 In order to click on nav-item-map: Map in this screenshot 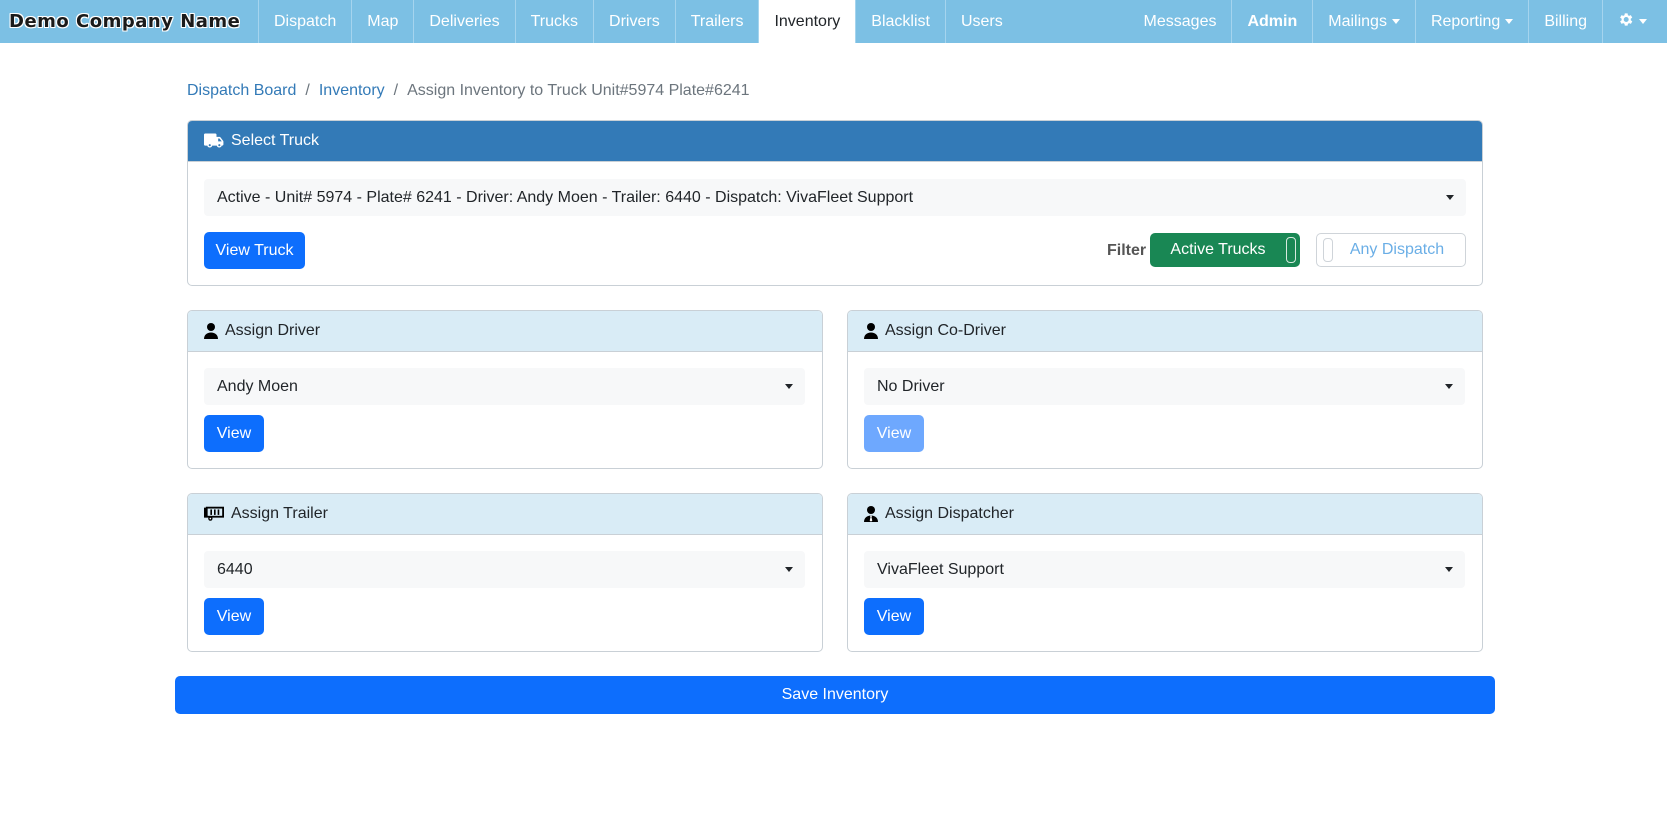, I will do `click(383, 21)`.